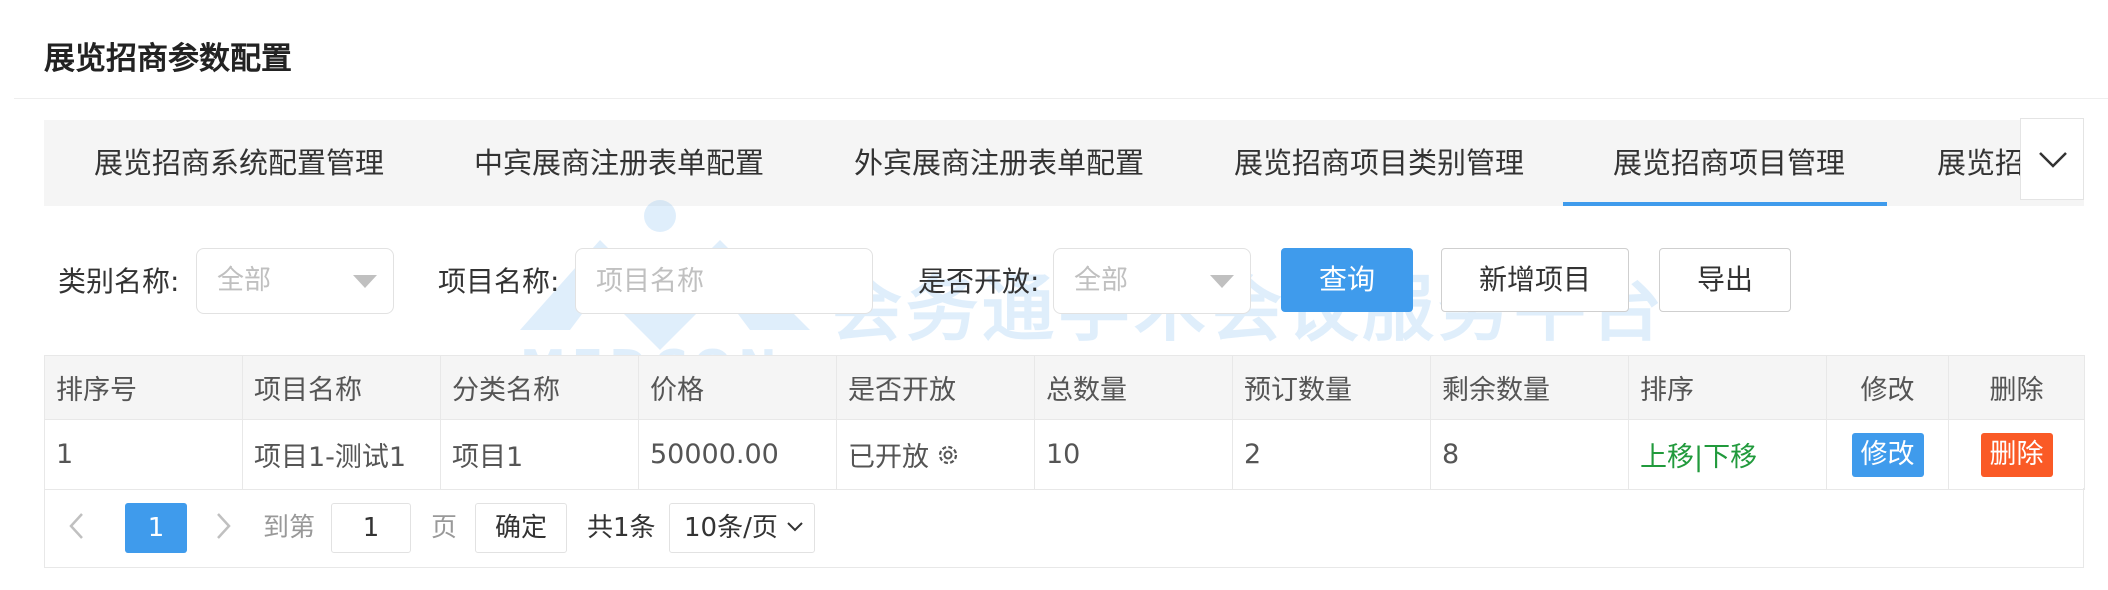 The height and width of the screenshot is (590, 2108). I want to click on cell-open: 已开放, so click(935, 454).